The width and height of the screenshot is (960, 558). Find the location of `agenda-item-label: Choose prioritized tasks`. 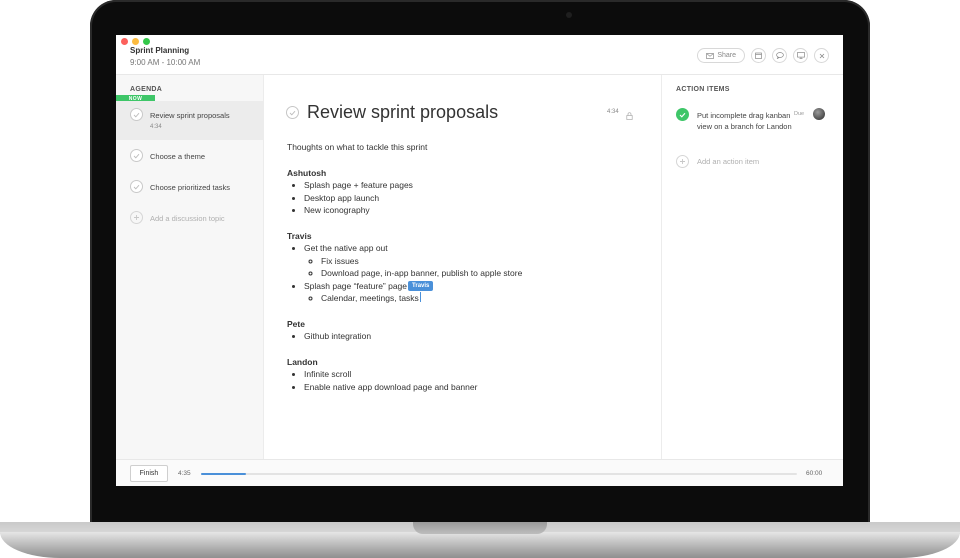

agenda-item-label: Choose prioritized tasks is located at coordinates (190, 187).